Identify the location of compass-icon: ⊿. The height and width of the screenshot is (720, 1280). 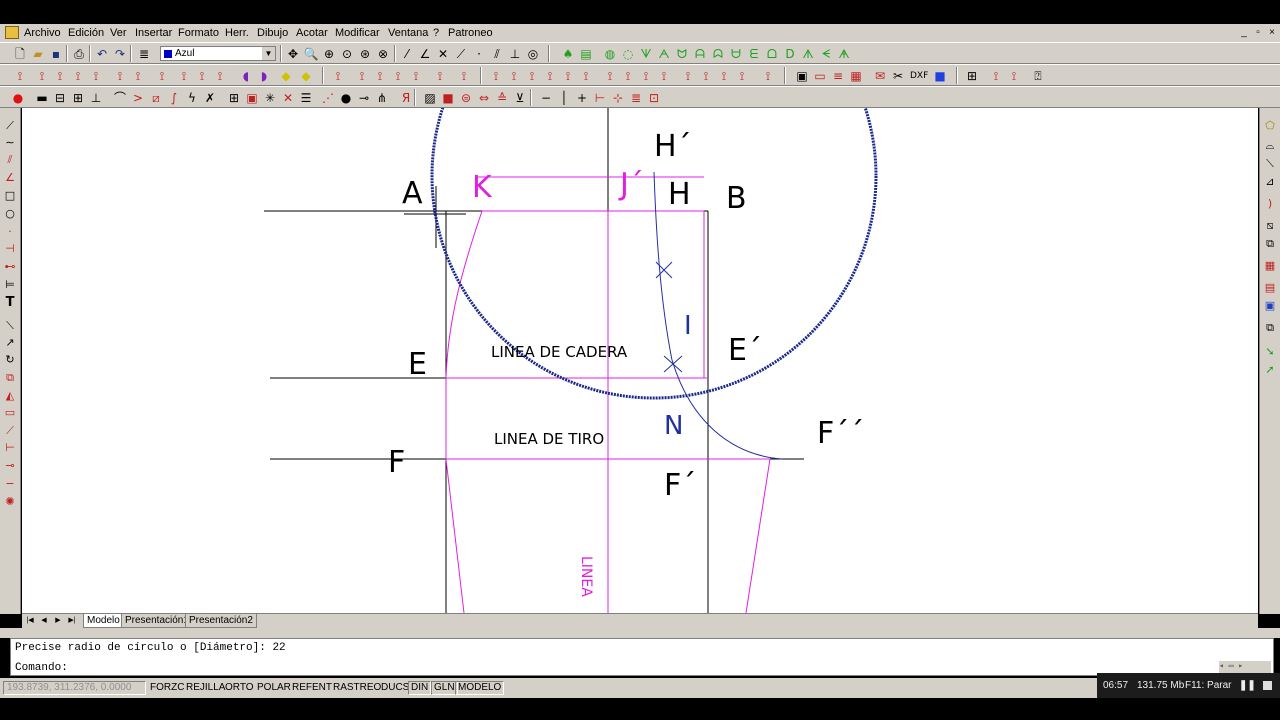
(1270, 182).